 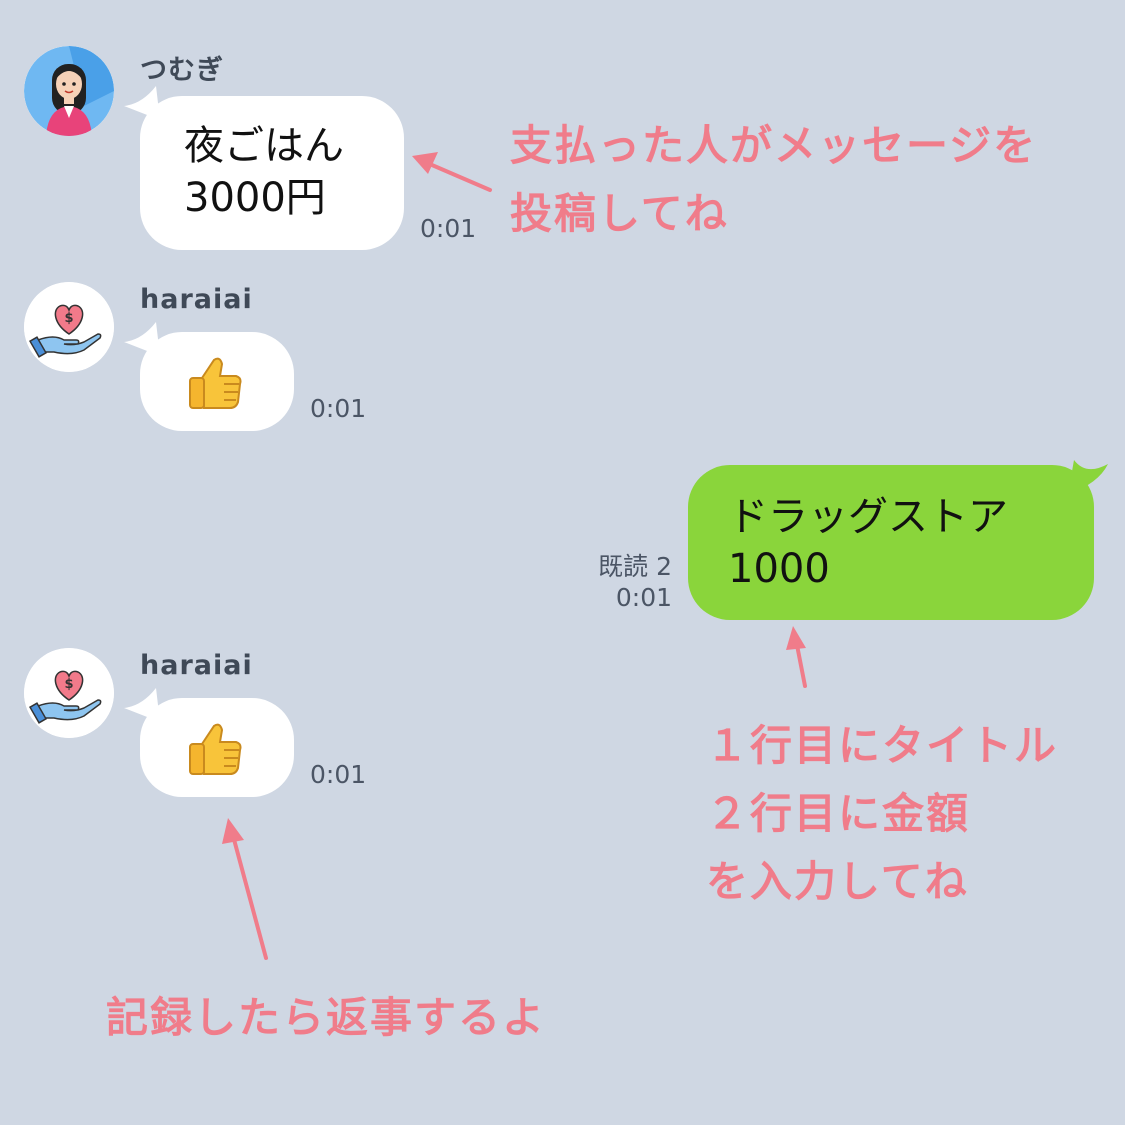 I want to click on bubble-tail, so click(x=1088, y=477).